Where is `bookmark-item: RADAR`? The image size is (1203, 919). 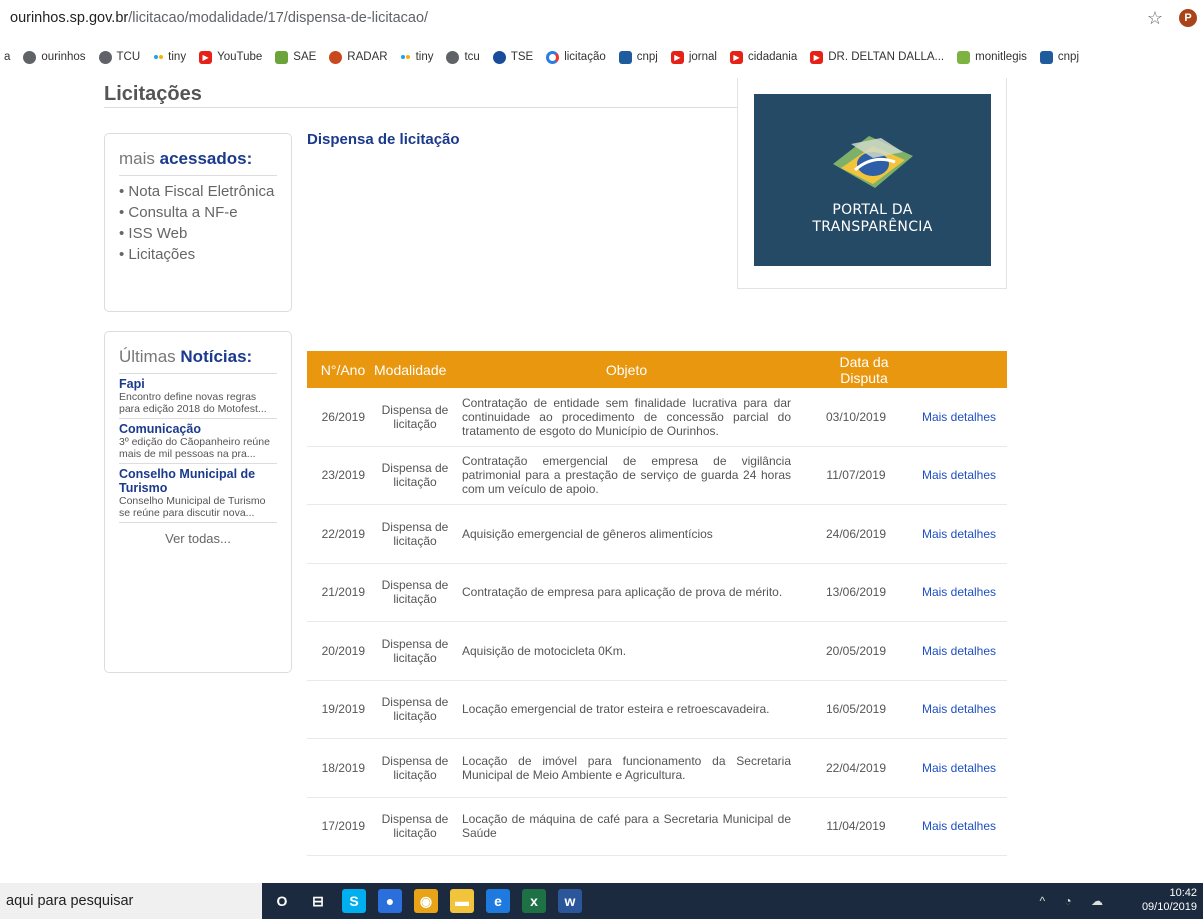
bookmark-item: RADAR is located at coordinates (358, 57).